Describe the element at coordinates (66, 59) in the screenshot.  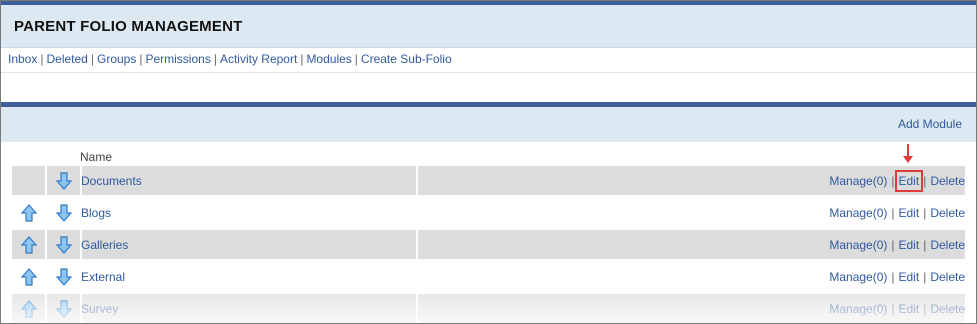
I see `nav-deleted: Deleted` at that location.